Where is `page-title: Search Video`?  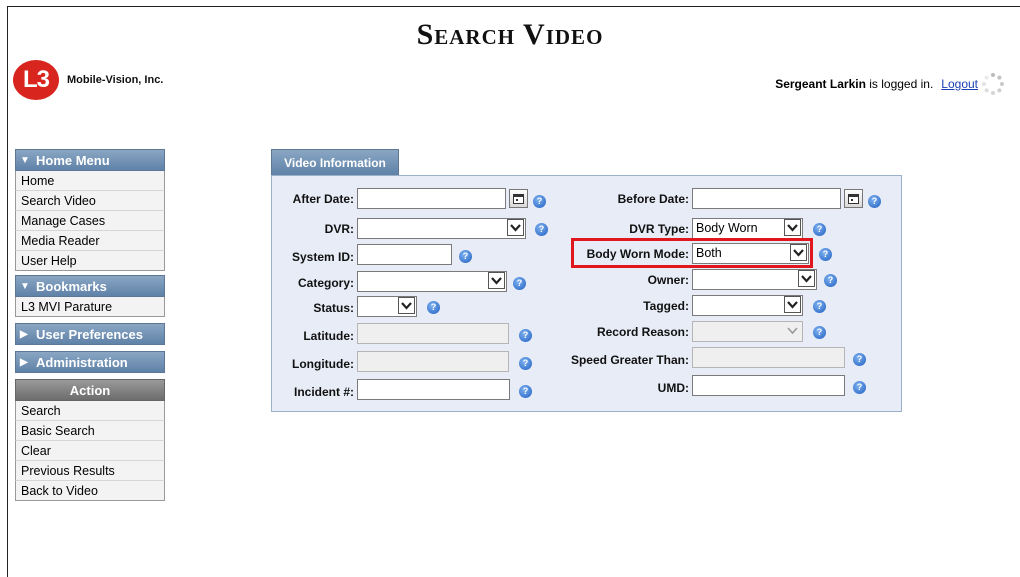 page-title: Search Video is located at coordinates (510, 34).